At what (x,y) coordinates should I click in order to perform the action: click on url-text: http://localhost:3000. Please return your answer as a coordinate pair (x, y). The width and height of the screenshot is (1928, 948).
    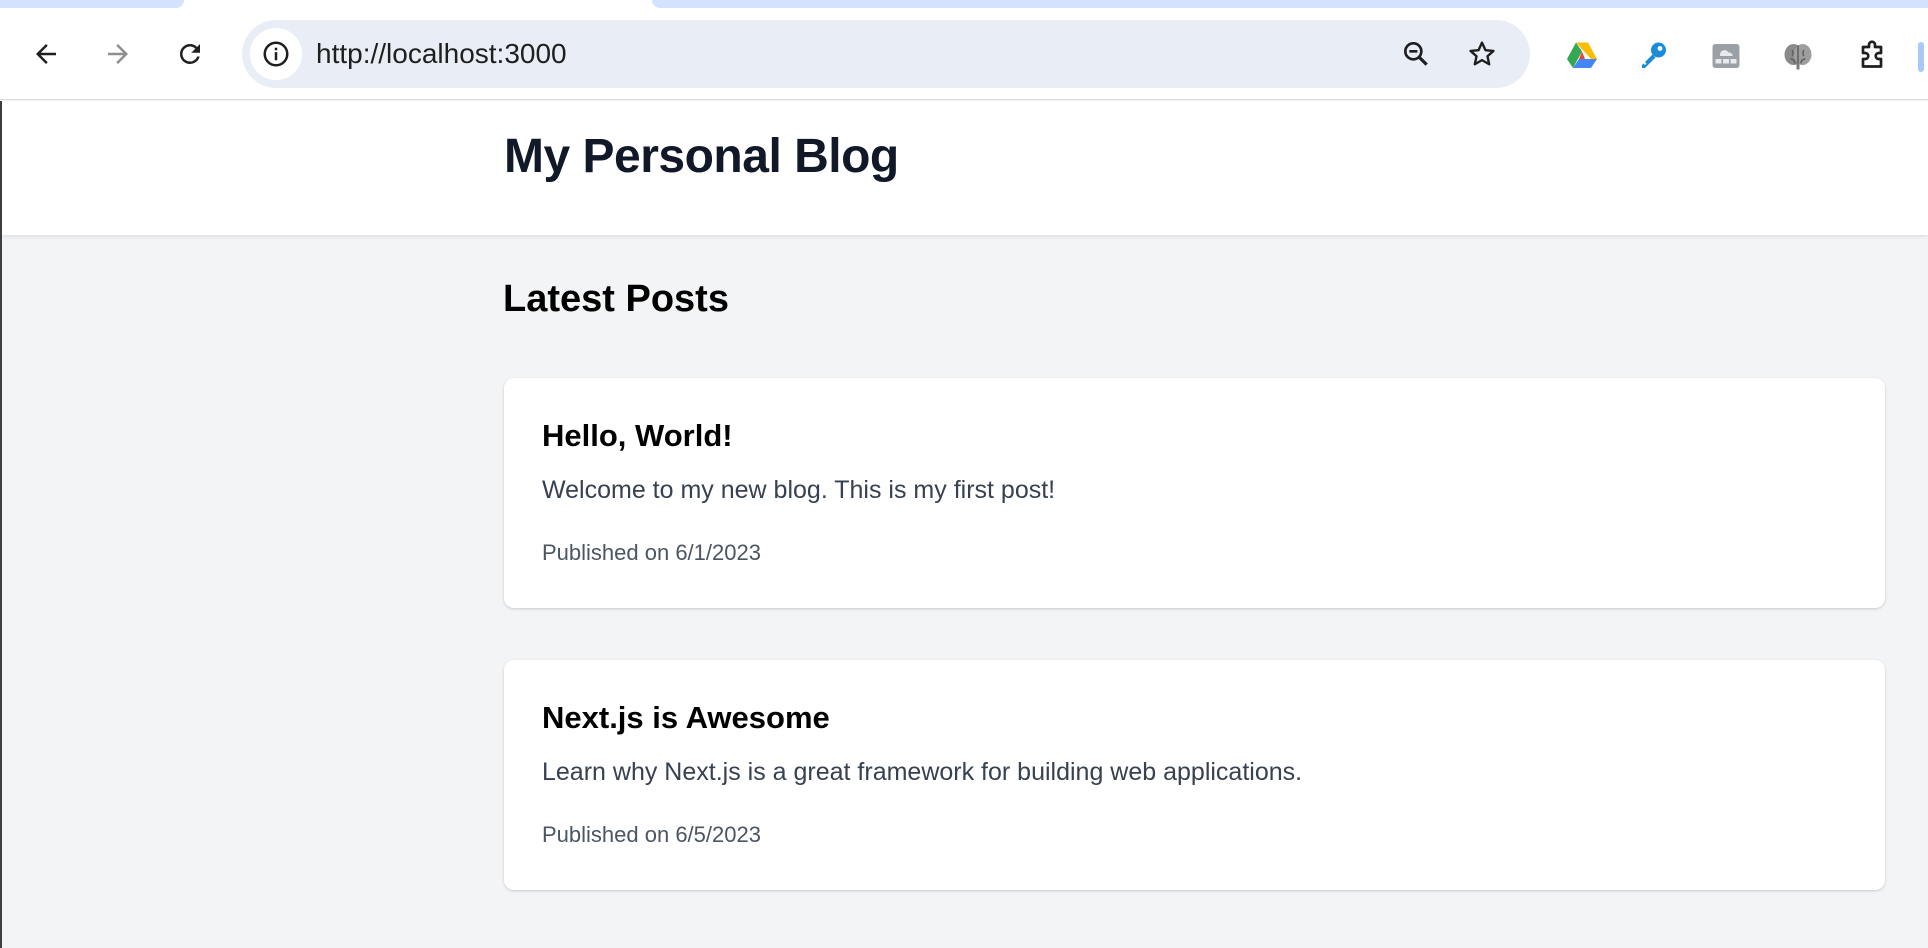
    Looking at the image, I should click on (441, 54).